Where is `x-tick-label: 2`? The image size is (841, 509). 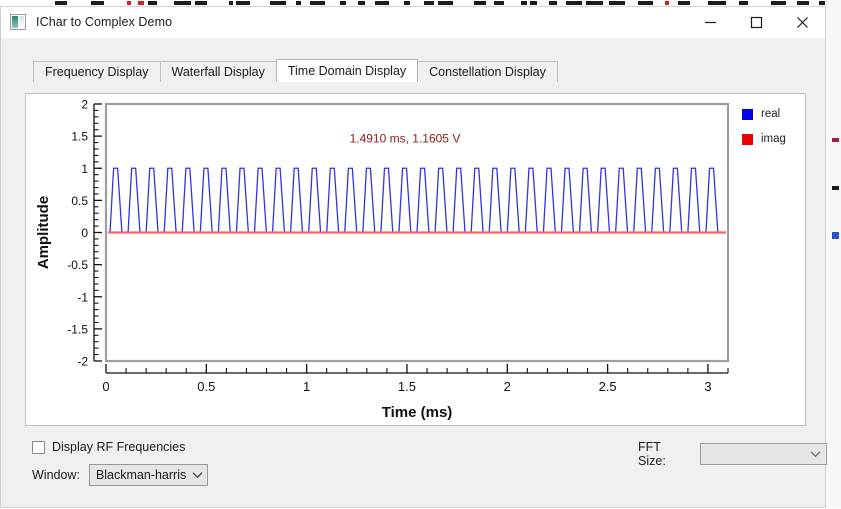
x-tick-label: 2 is located at coordinates (507, 386).